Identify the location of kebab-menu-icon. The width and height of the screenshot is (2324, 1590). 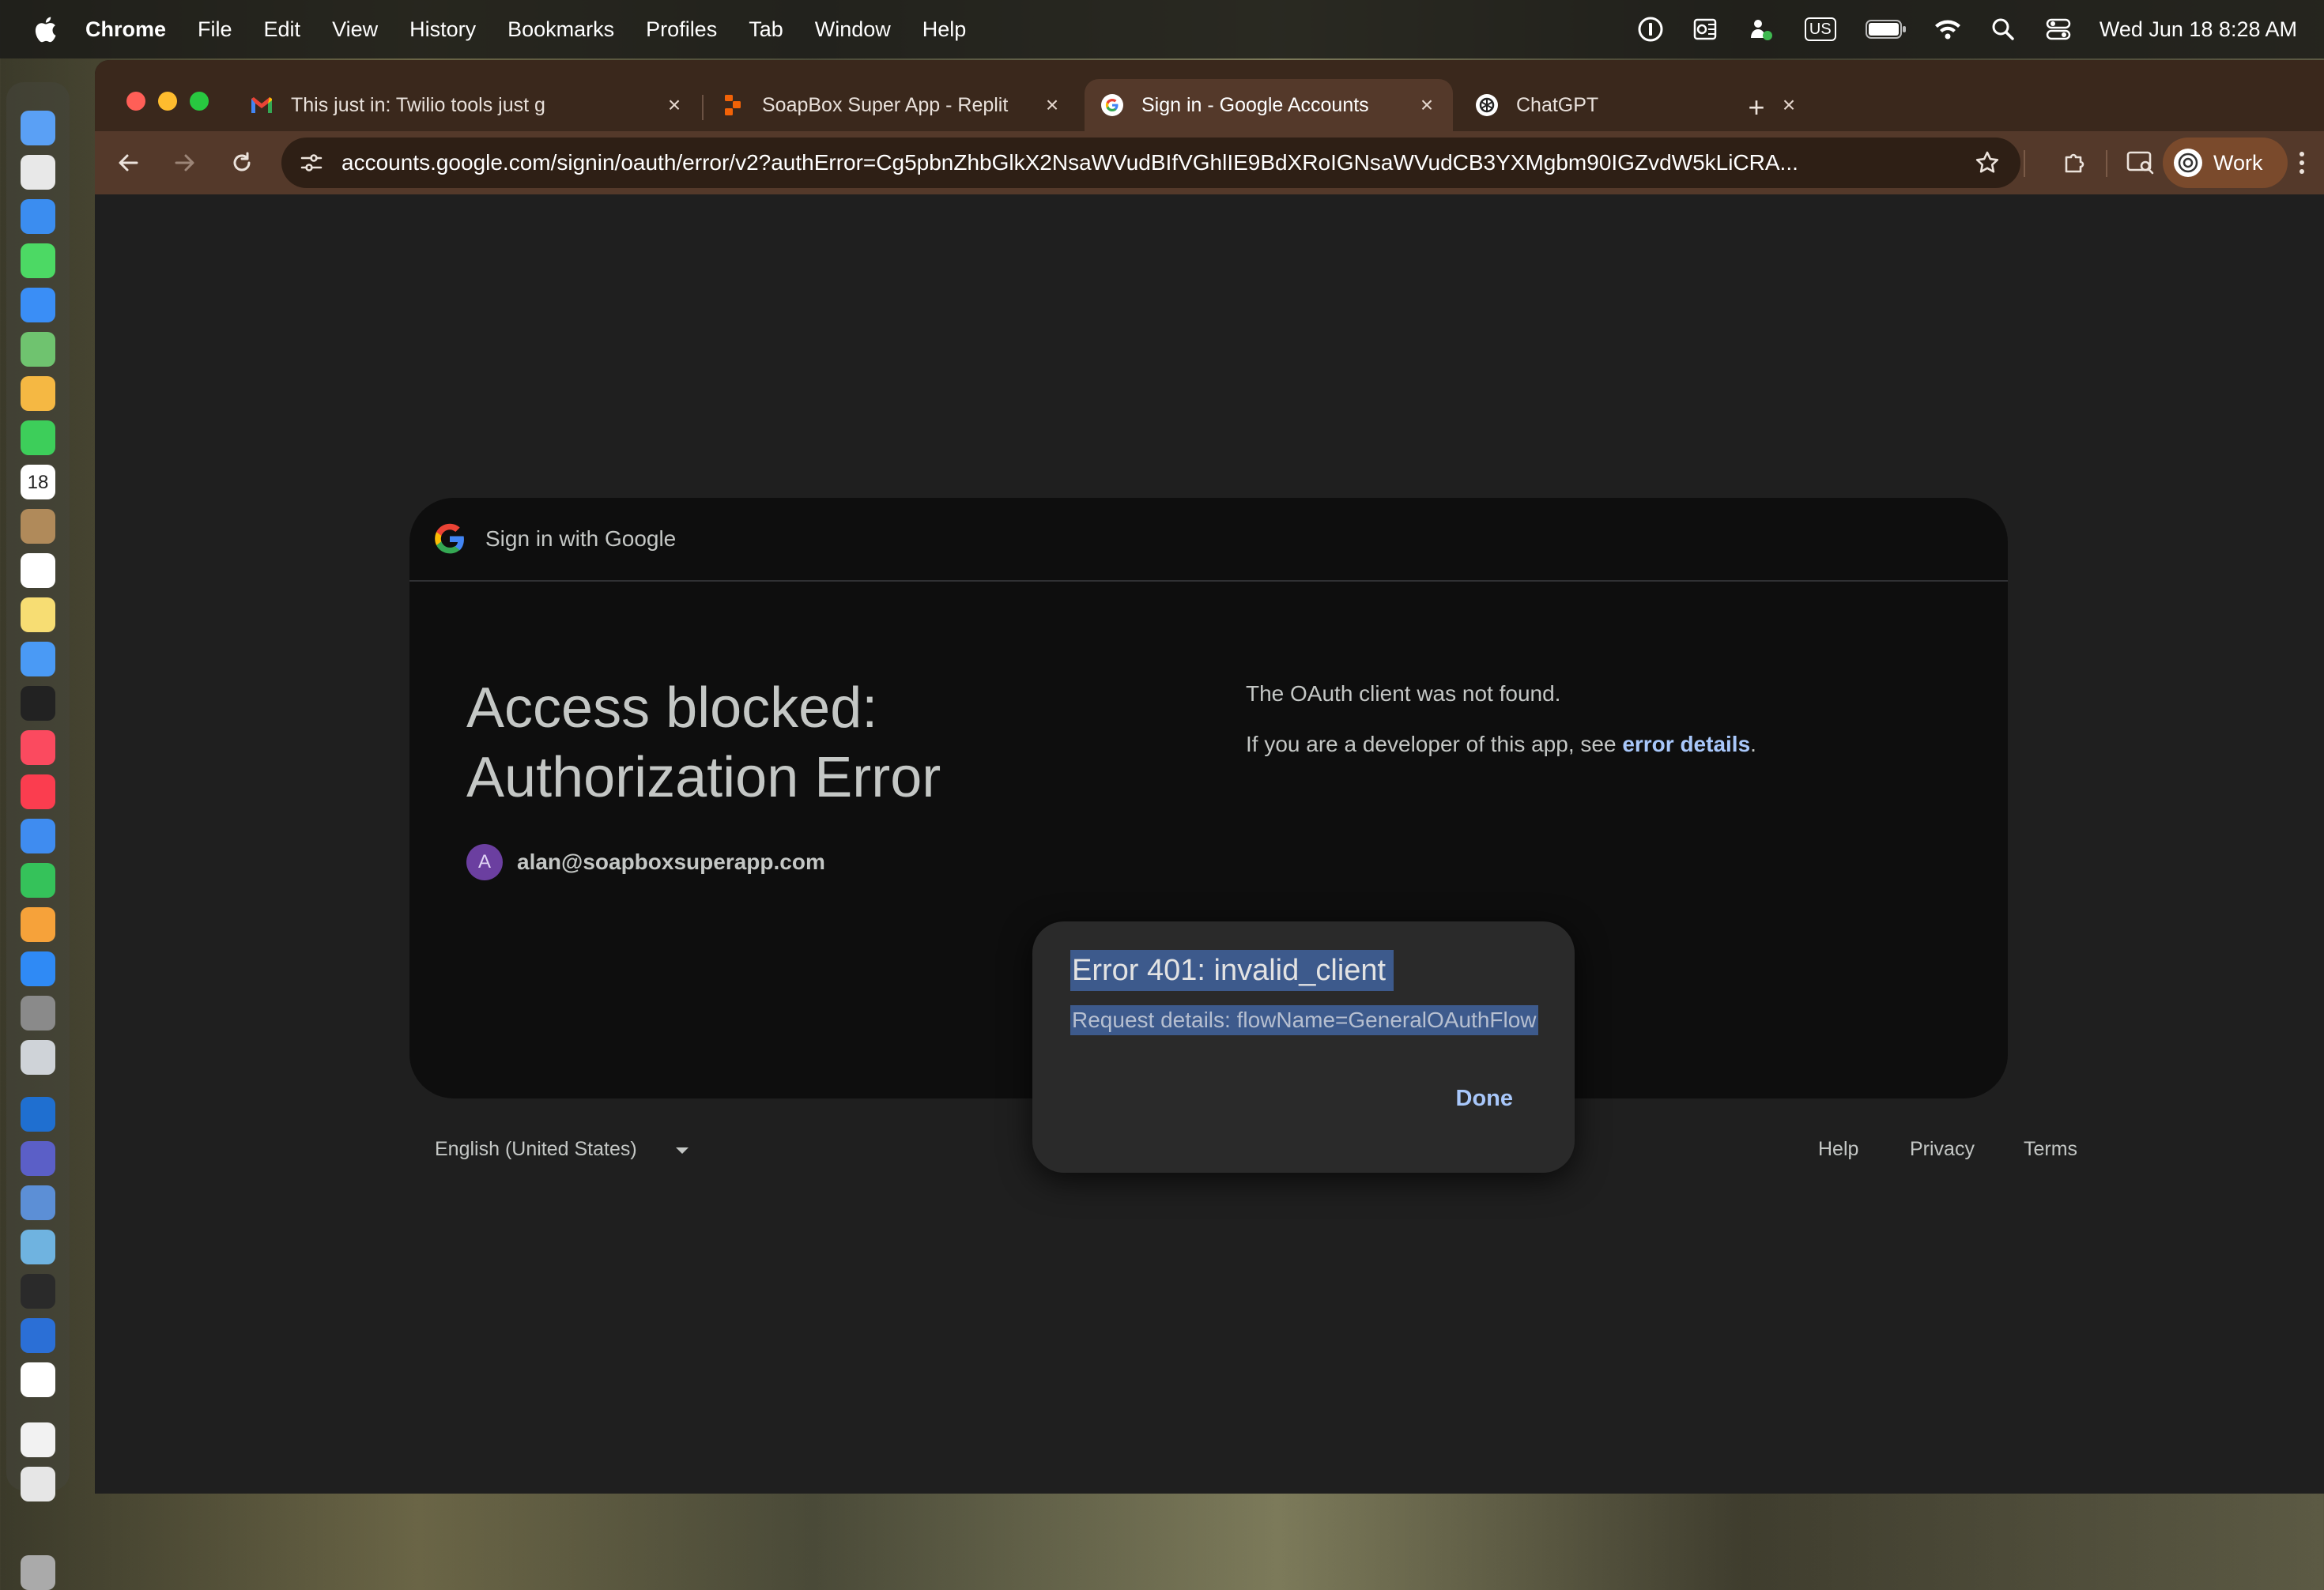
(2301, 162).